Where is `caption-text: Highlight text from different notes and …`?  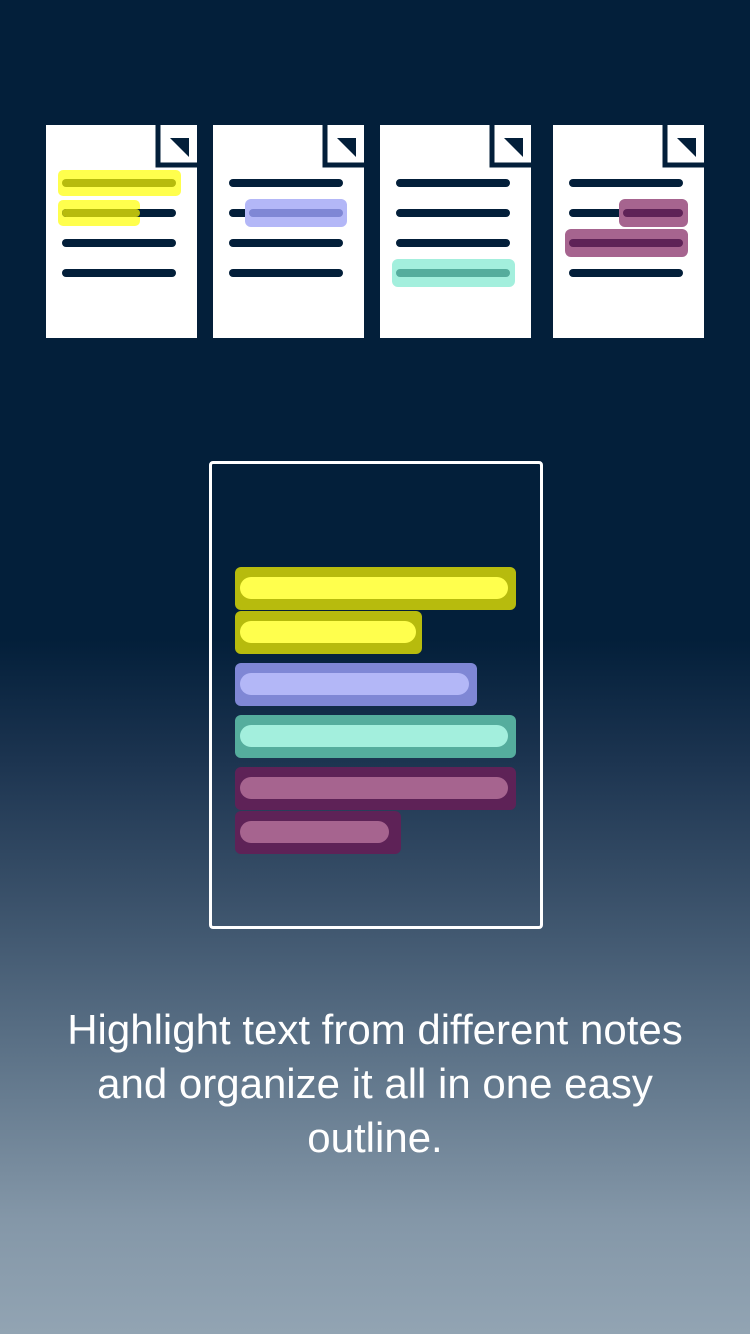 caption-text: Highlight text from different notes and … is located at coordinates (375, 1083).